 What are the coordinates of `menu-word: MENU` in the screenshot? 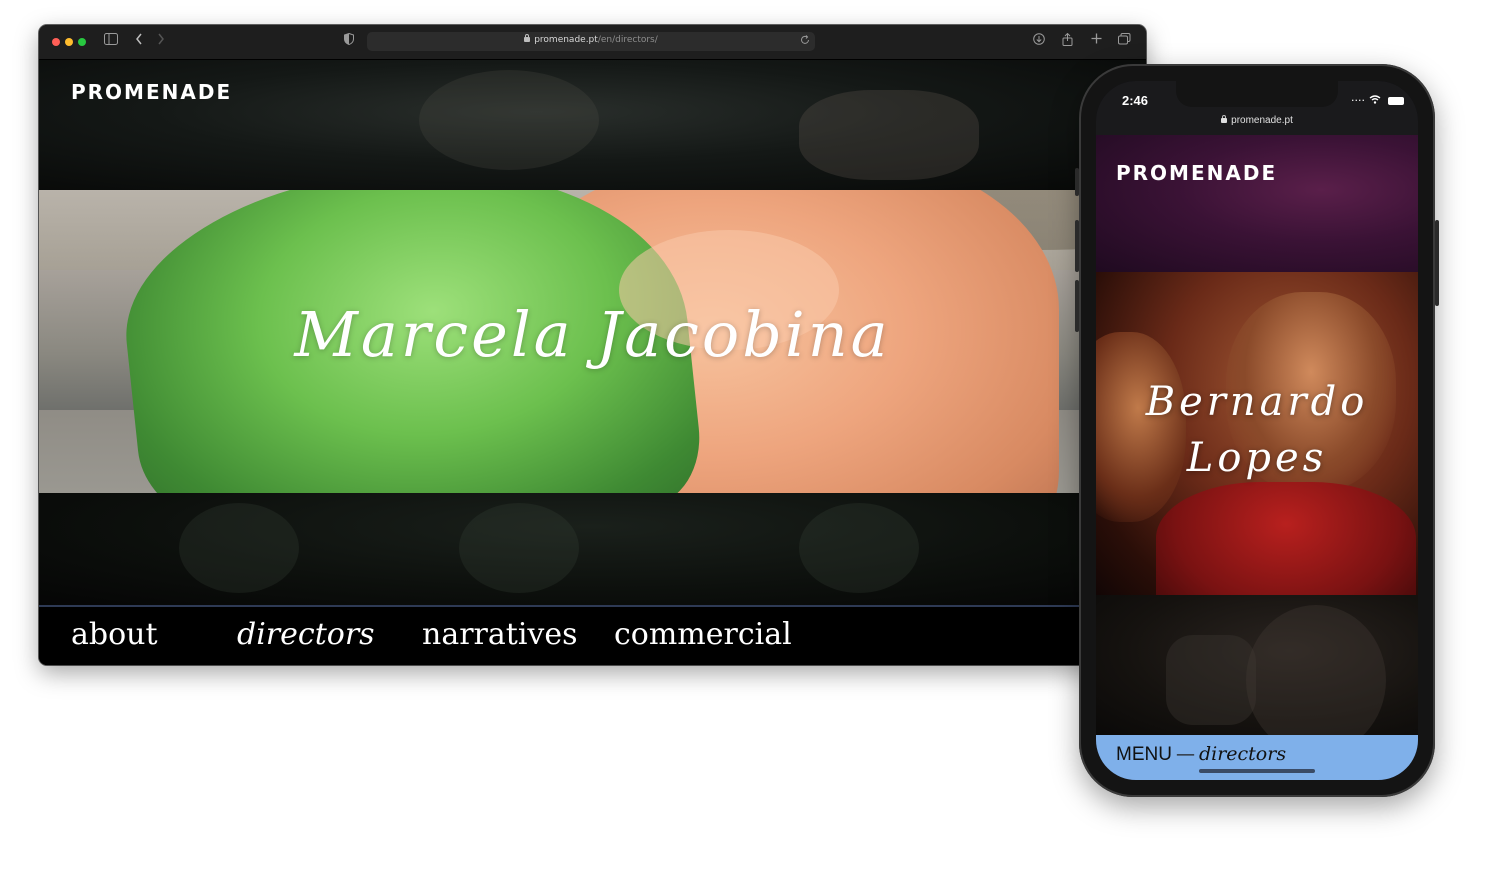 It's located at (1144, 754).